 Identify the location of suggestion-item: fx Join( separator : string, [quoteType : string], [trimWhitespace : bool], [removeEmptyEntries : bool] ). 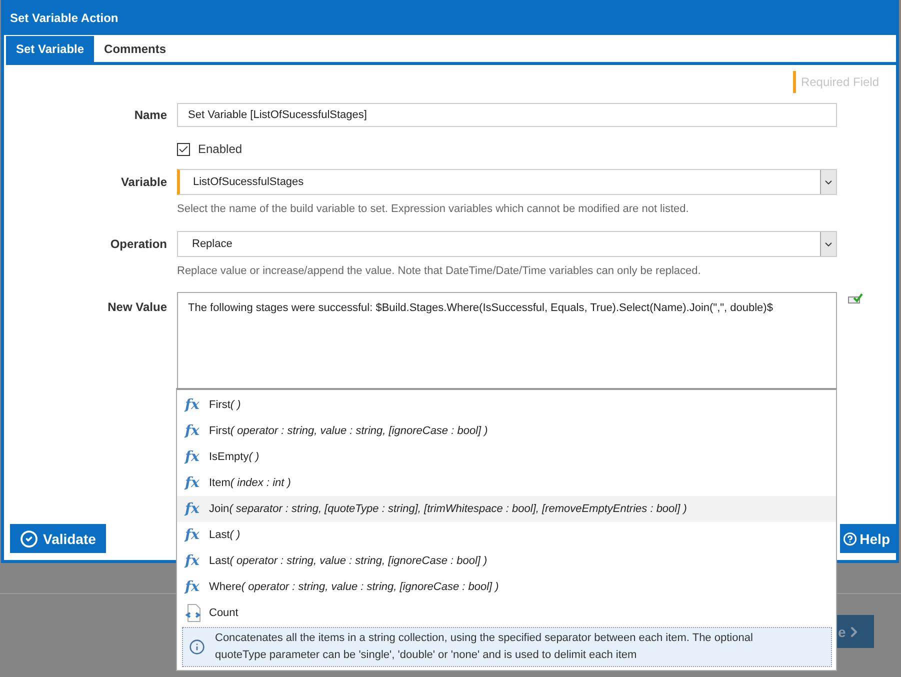
(506, 509).